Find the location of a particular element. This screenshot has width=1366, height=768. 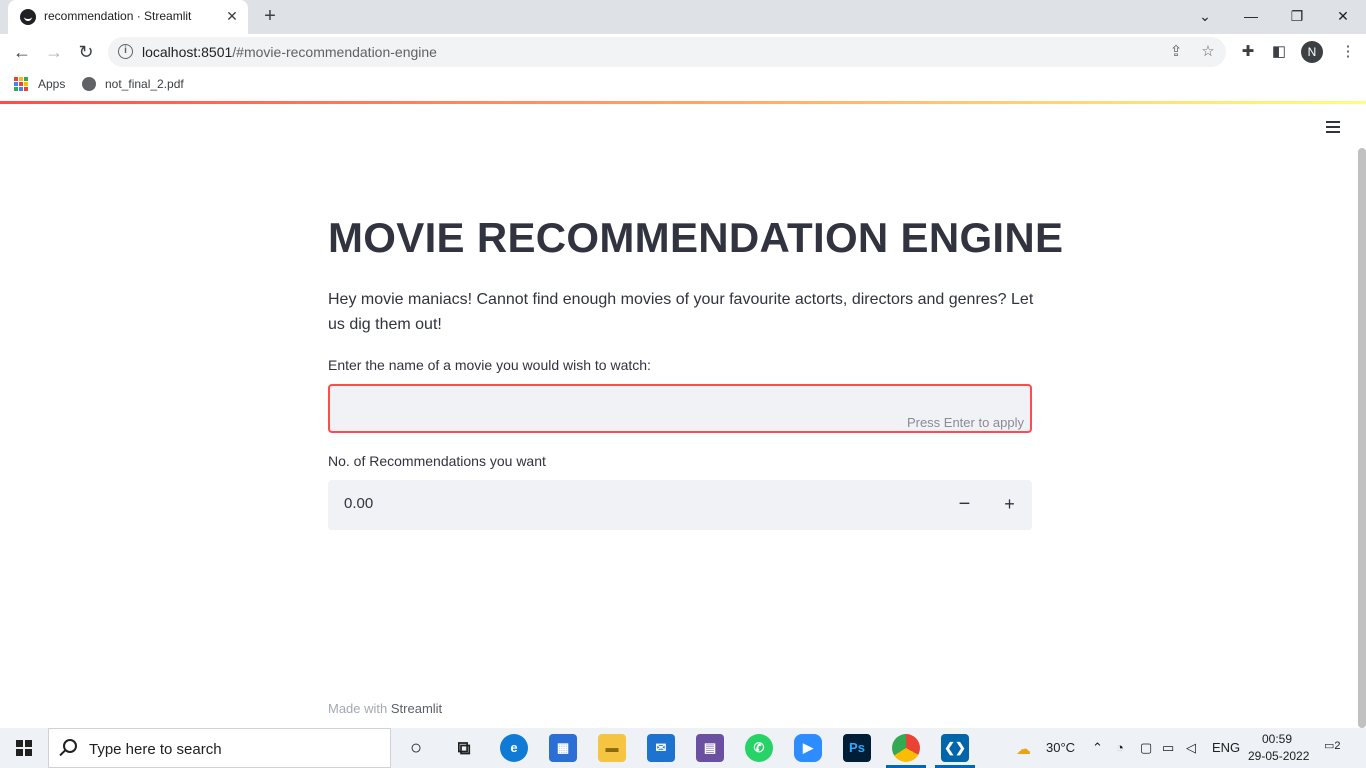

microsoft-store-icon: ▦ is located at coordinates (563, 748).